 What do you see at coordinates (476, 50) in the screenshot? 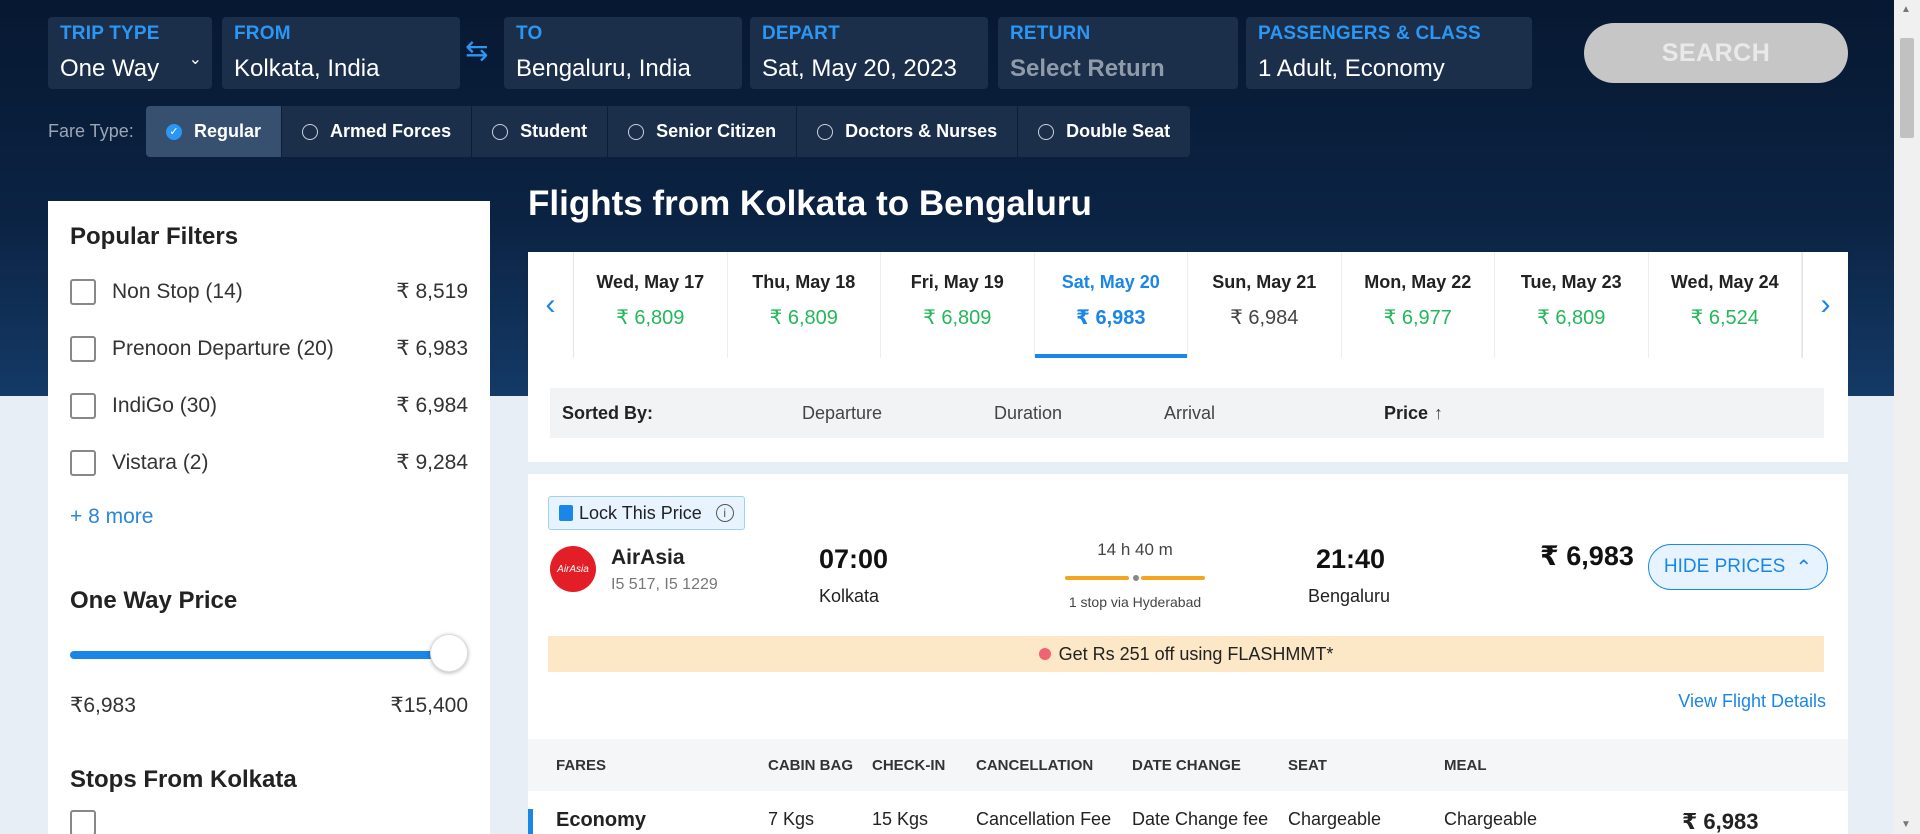
I see `swap-icon: ⇆` at bounding box center [476, 50].